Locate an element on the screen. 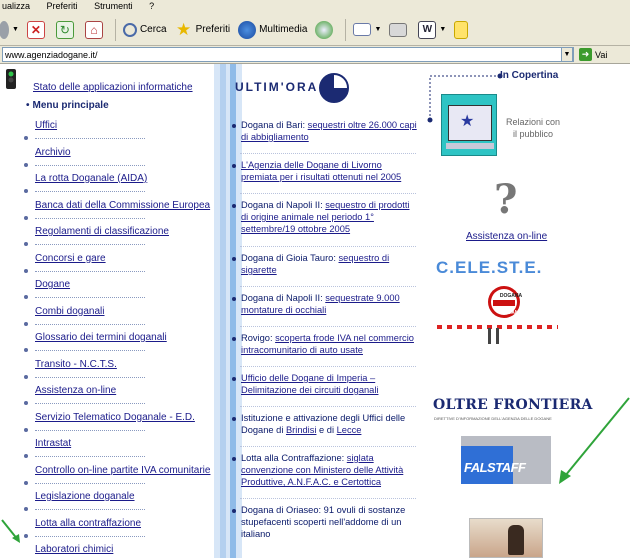  celeste-logo: C.ELE.ST.E. is located at coordinates (489, 268).